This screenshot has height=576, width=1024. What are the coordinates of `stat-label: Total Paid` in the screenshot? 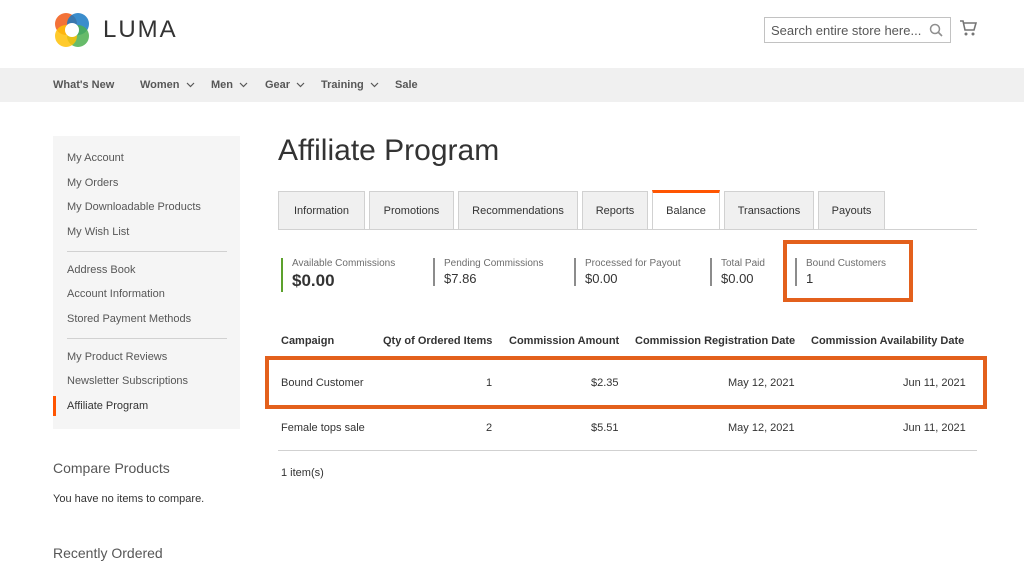 It's located at (743, 263).